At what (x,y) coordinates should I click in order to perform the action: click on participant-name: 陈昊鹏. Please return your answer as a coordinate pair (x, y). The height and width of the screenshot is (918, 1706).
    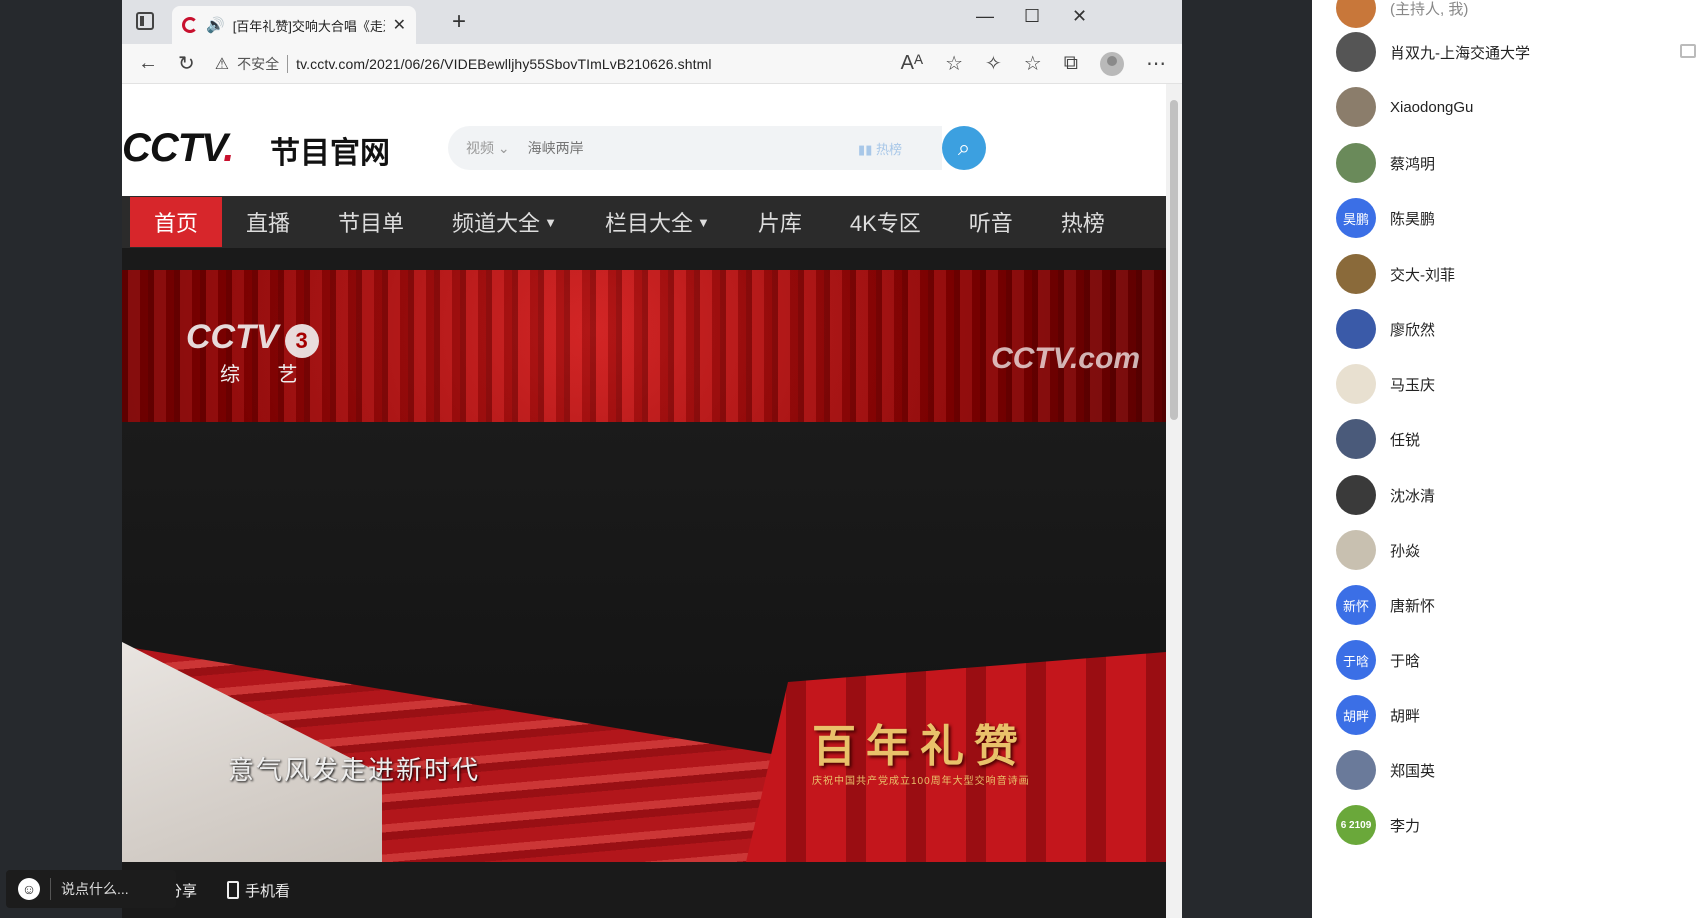
    Looking at the image, I should click on (1413, 219).